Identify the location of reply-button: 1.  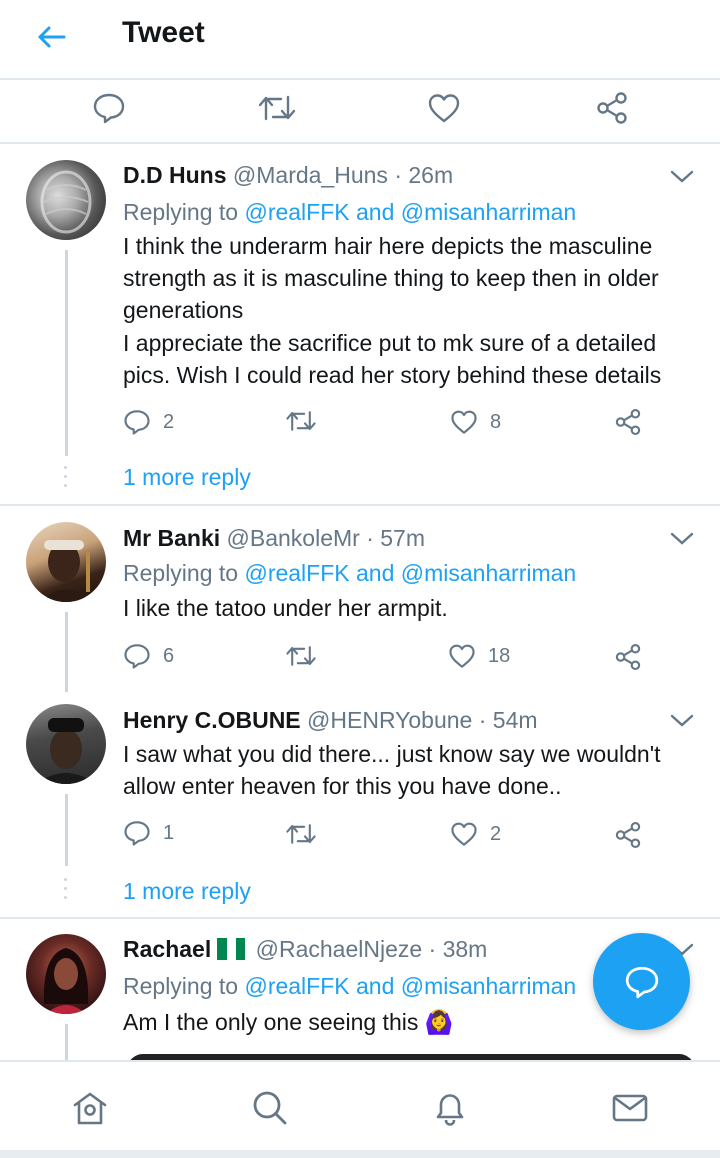
(148, 833).